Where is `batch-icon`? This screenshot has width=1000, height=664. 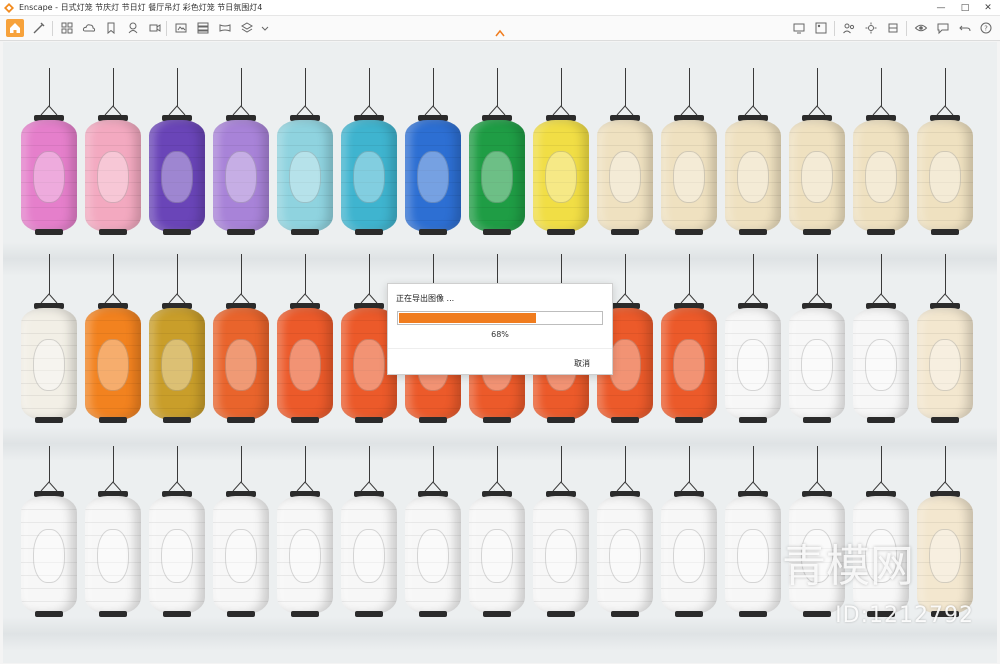 batch-icon is located at coordinates (203, 28).